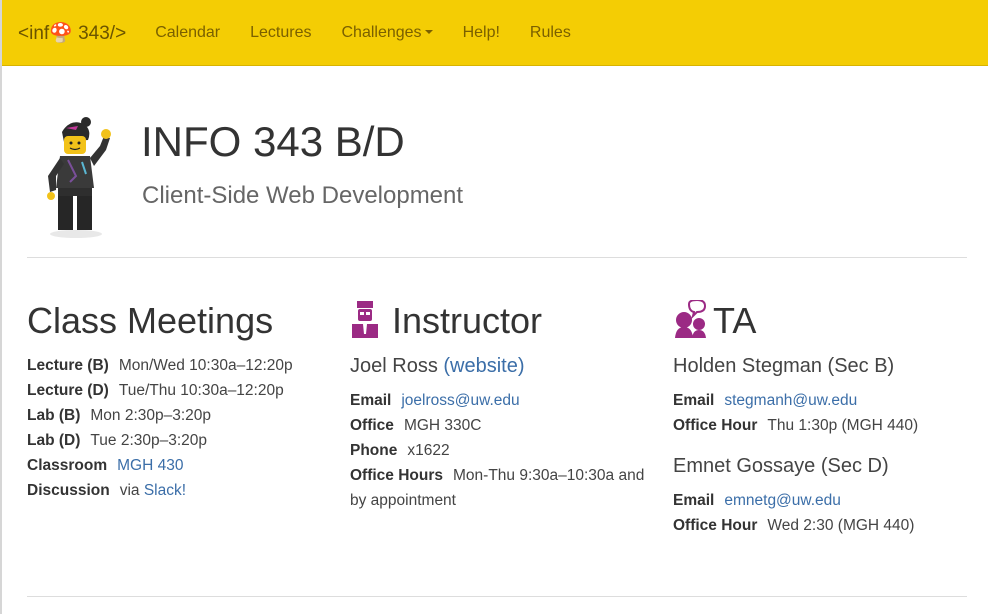 This screenshot has width=988, height=614. I want to click on instructor-name-row: Joel Ross (website), so click(497, 366).